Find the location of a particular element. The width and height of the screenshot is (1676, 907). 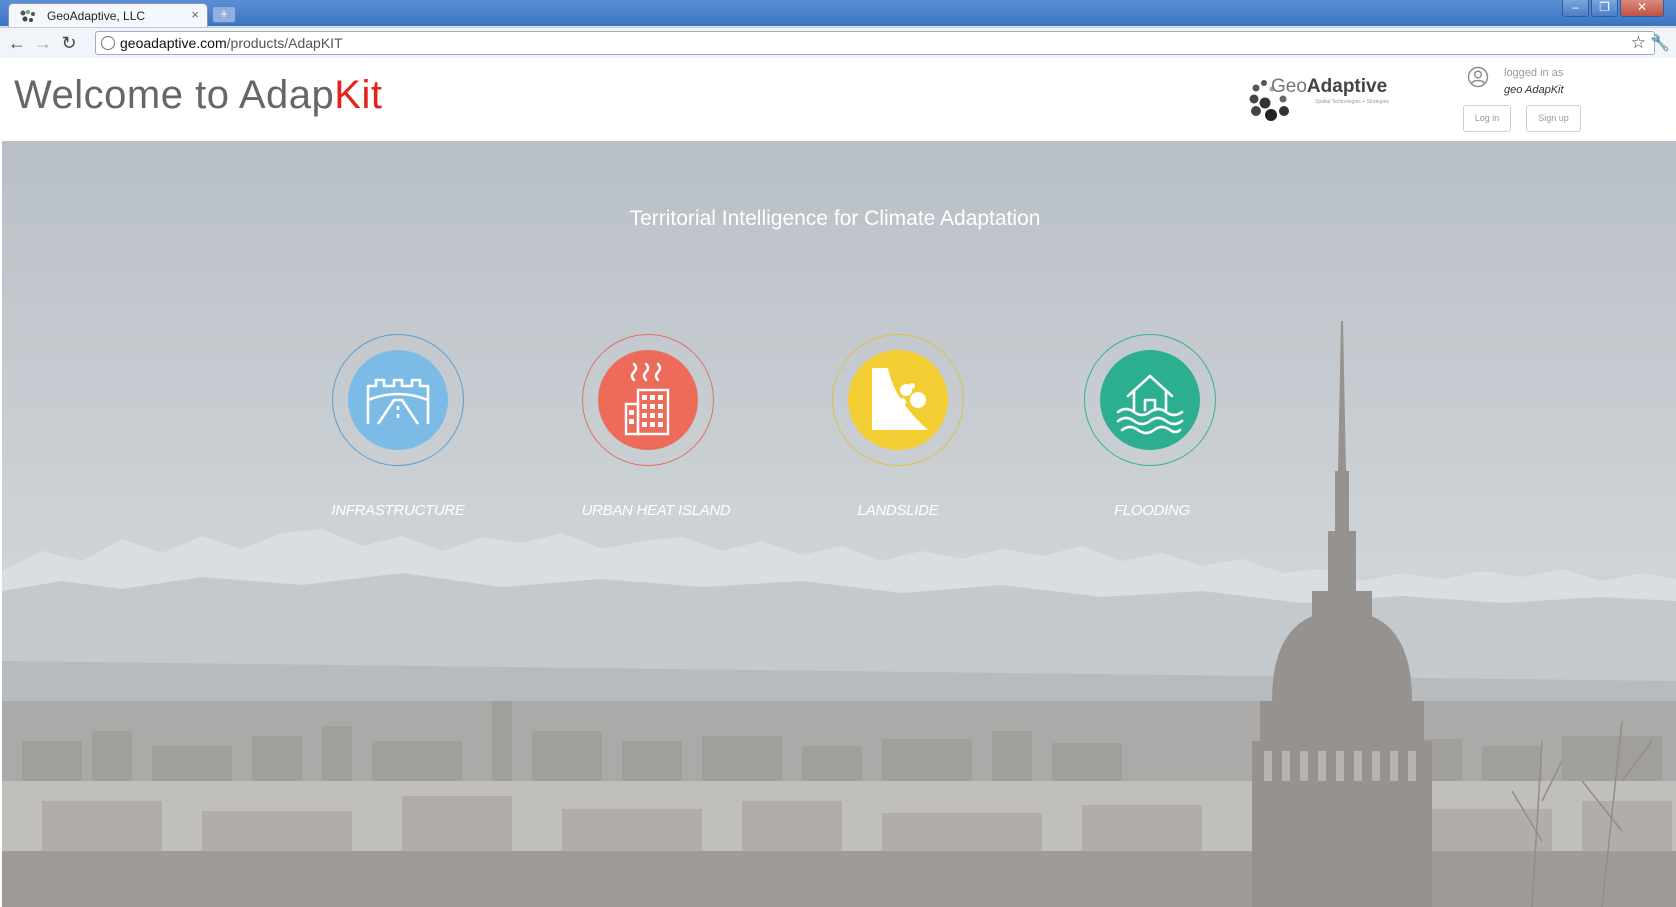

flooded-house-icon is located at coordinates (1150, 404).